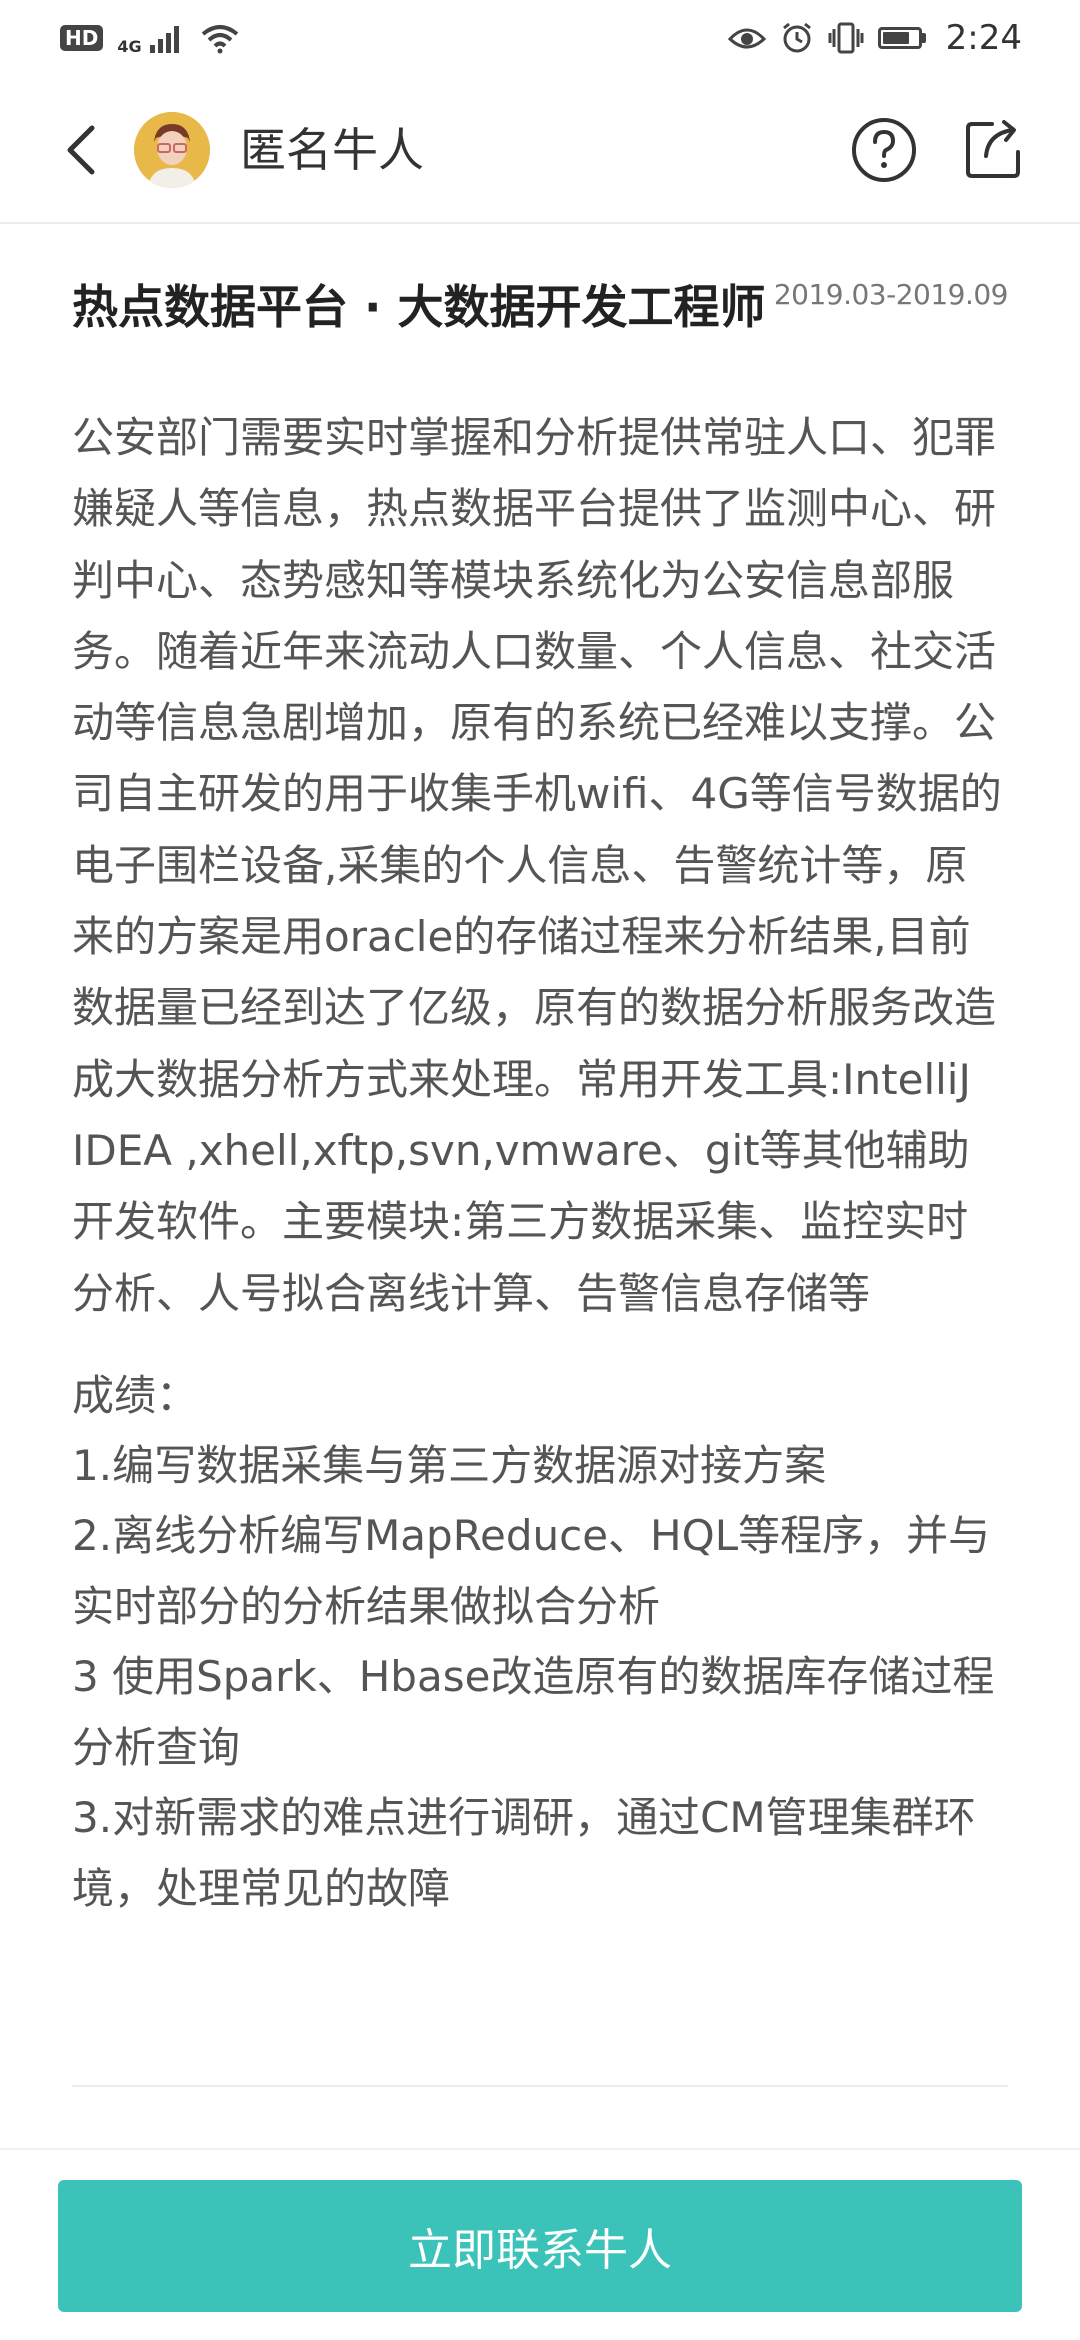  I want to click on content-divider, so click(540, 2086).